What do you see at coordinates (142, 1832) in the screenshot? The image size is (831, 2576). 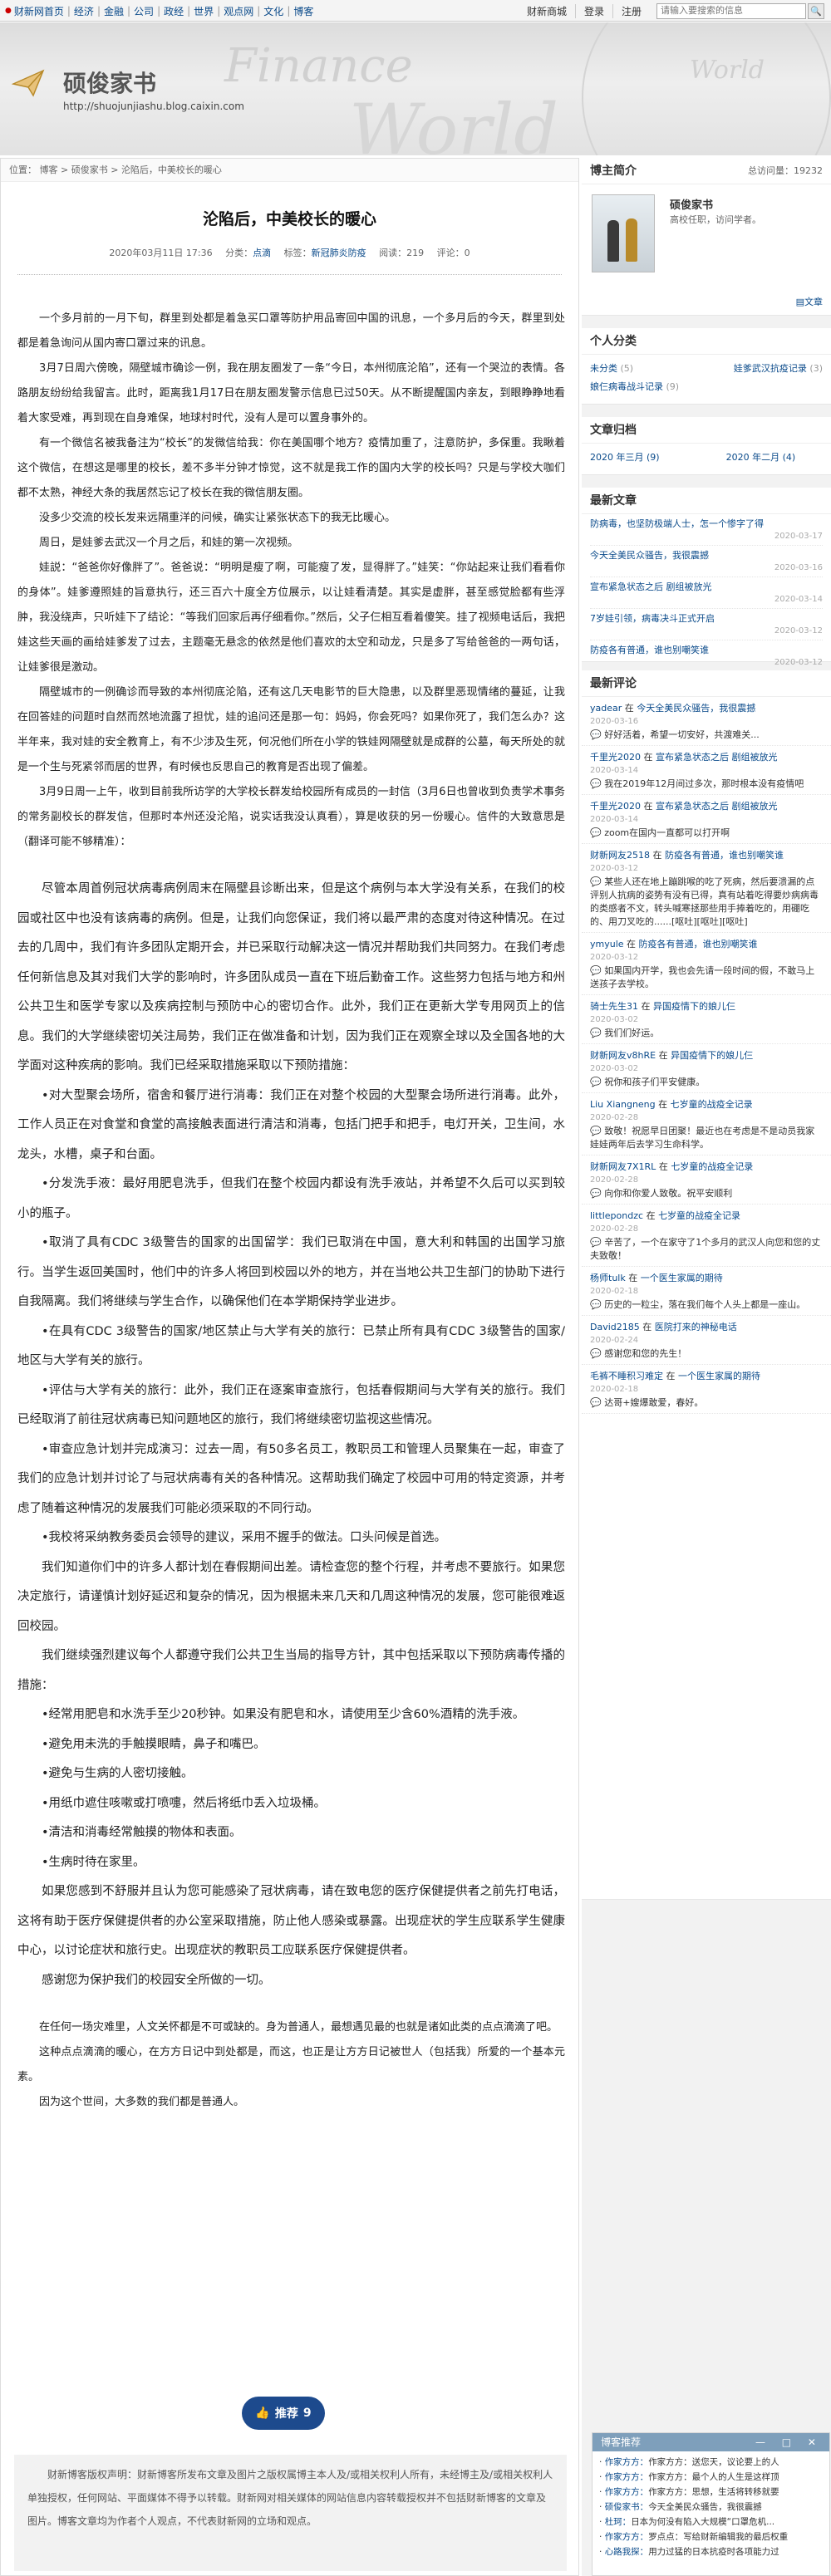 I see `letter-paragraph: •清洁和消毒经常触摸的物体和表面。` at bounding box center [142, 1832].